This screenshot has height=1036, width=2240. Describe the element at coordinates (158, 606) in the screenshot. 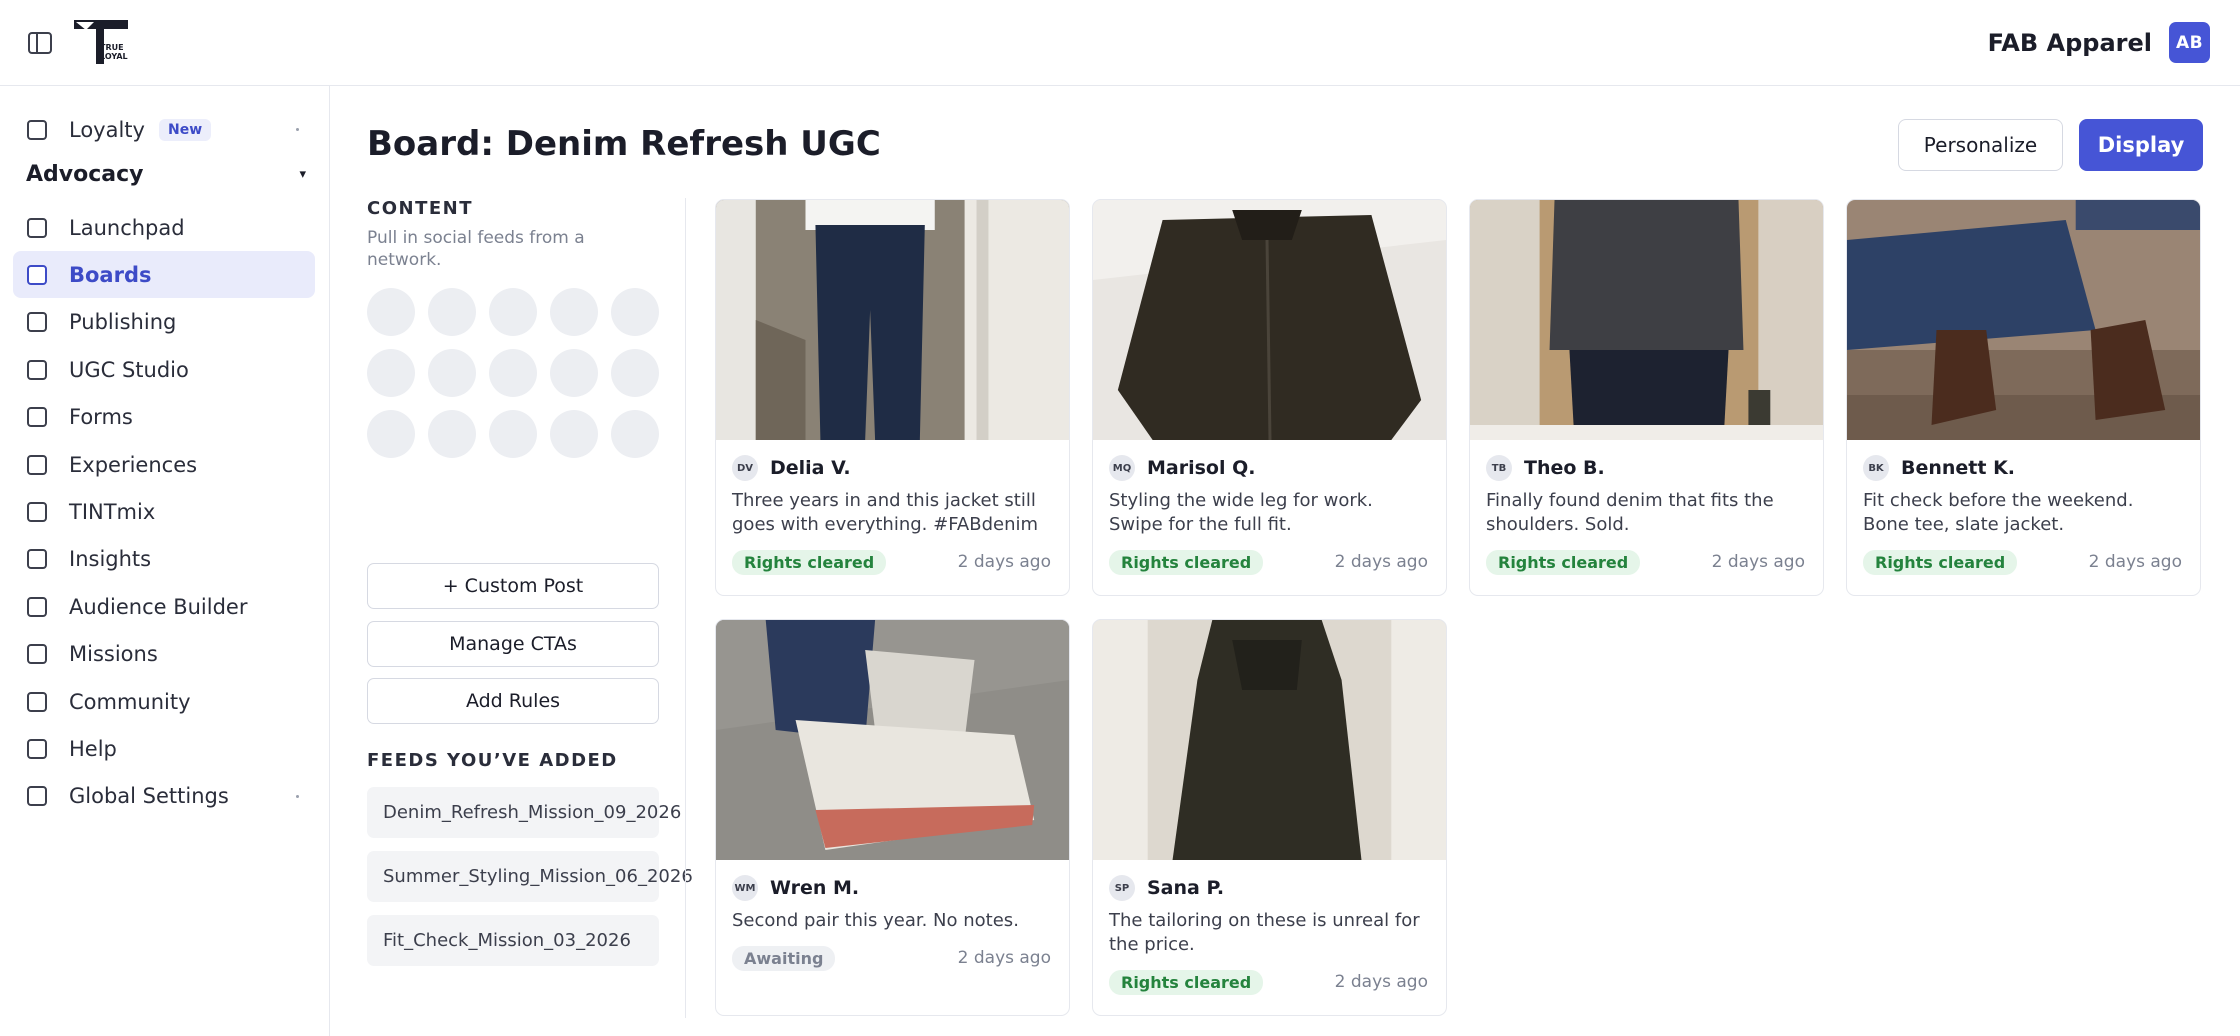

I see `sidebar-item-label: Audience Builder` at that location.